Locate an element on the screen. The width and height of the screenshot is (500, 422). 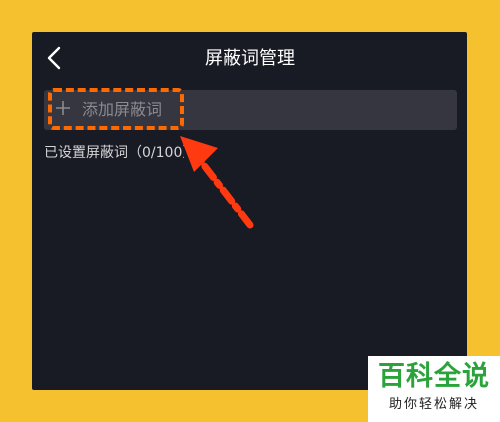
watermark-badge: 百科全说 助你轻松解决 is located at coordinates (434, 389).